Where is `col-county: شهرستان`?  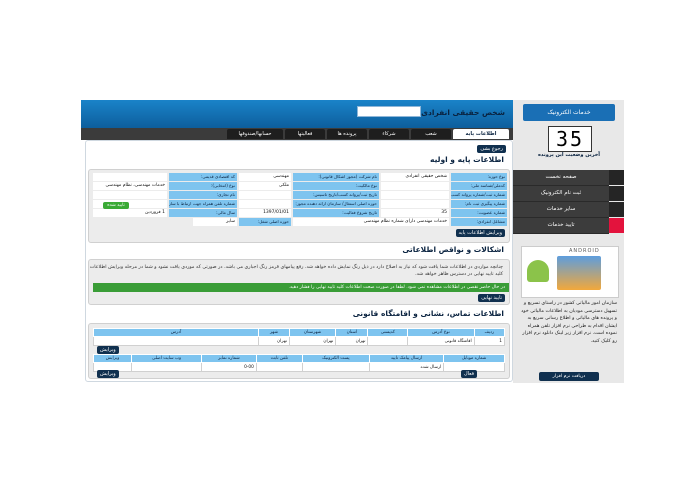
col-county: شهرستان is located at coordinates (312, 332).